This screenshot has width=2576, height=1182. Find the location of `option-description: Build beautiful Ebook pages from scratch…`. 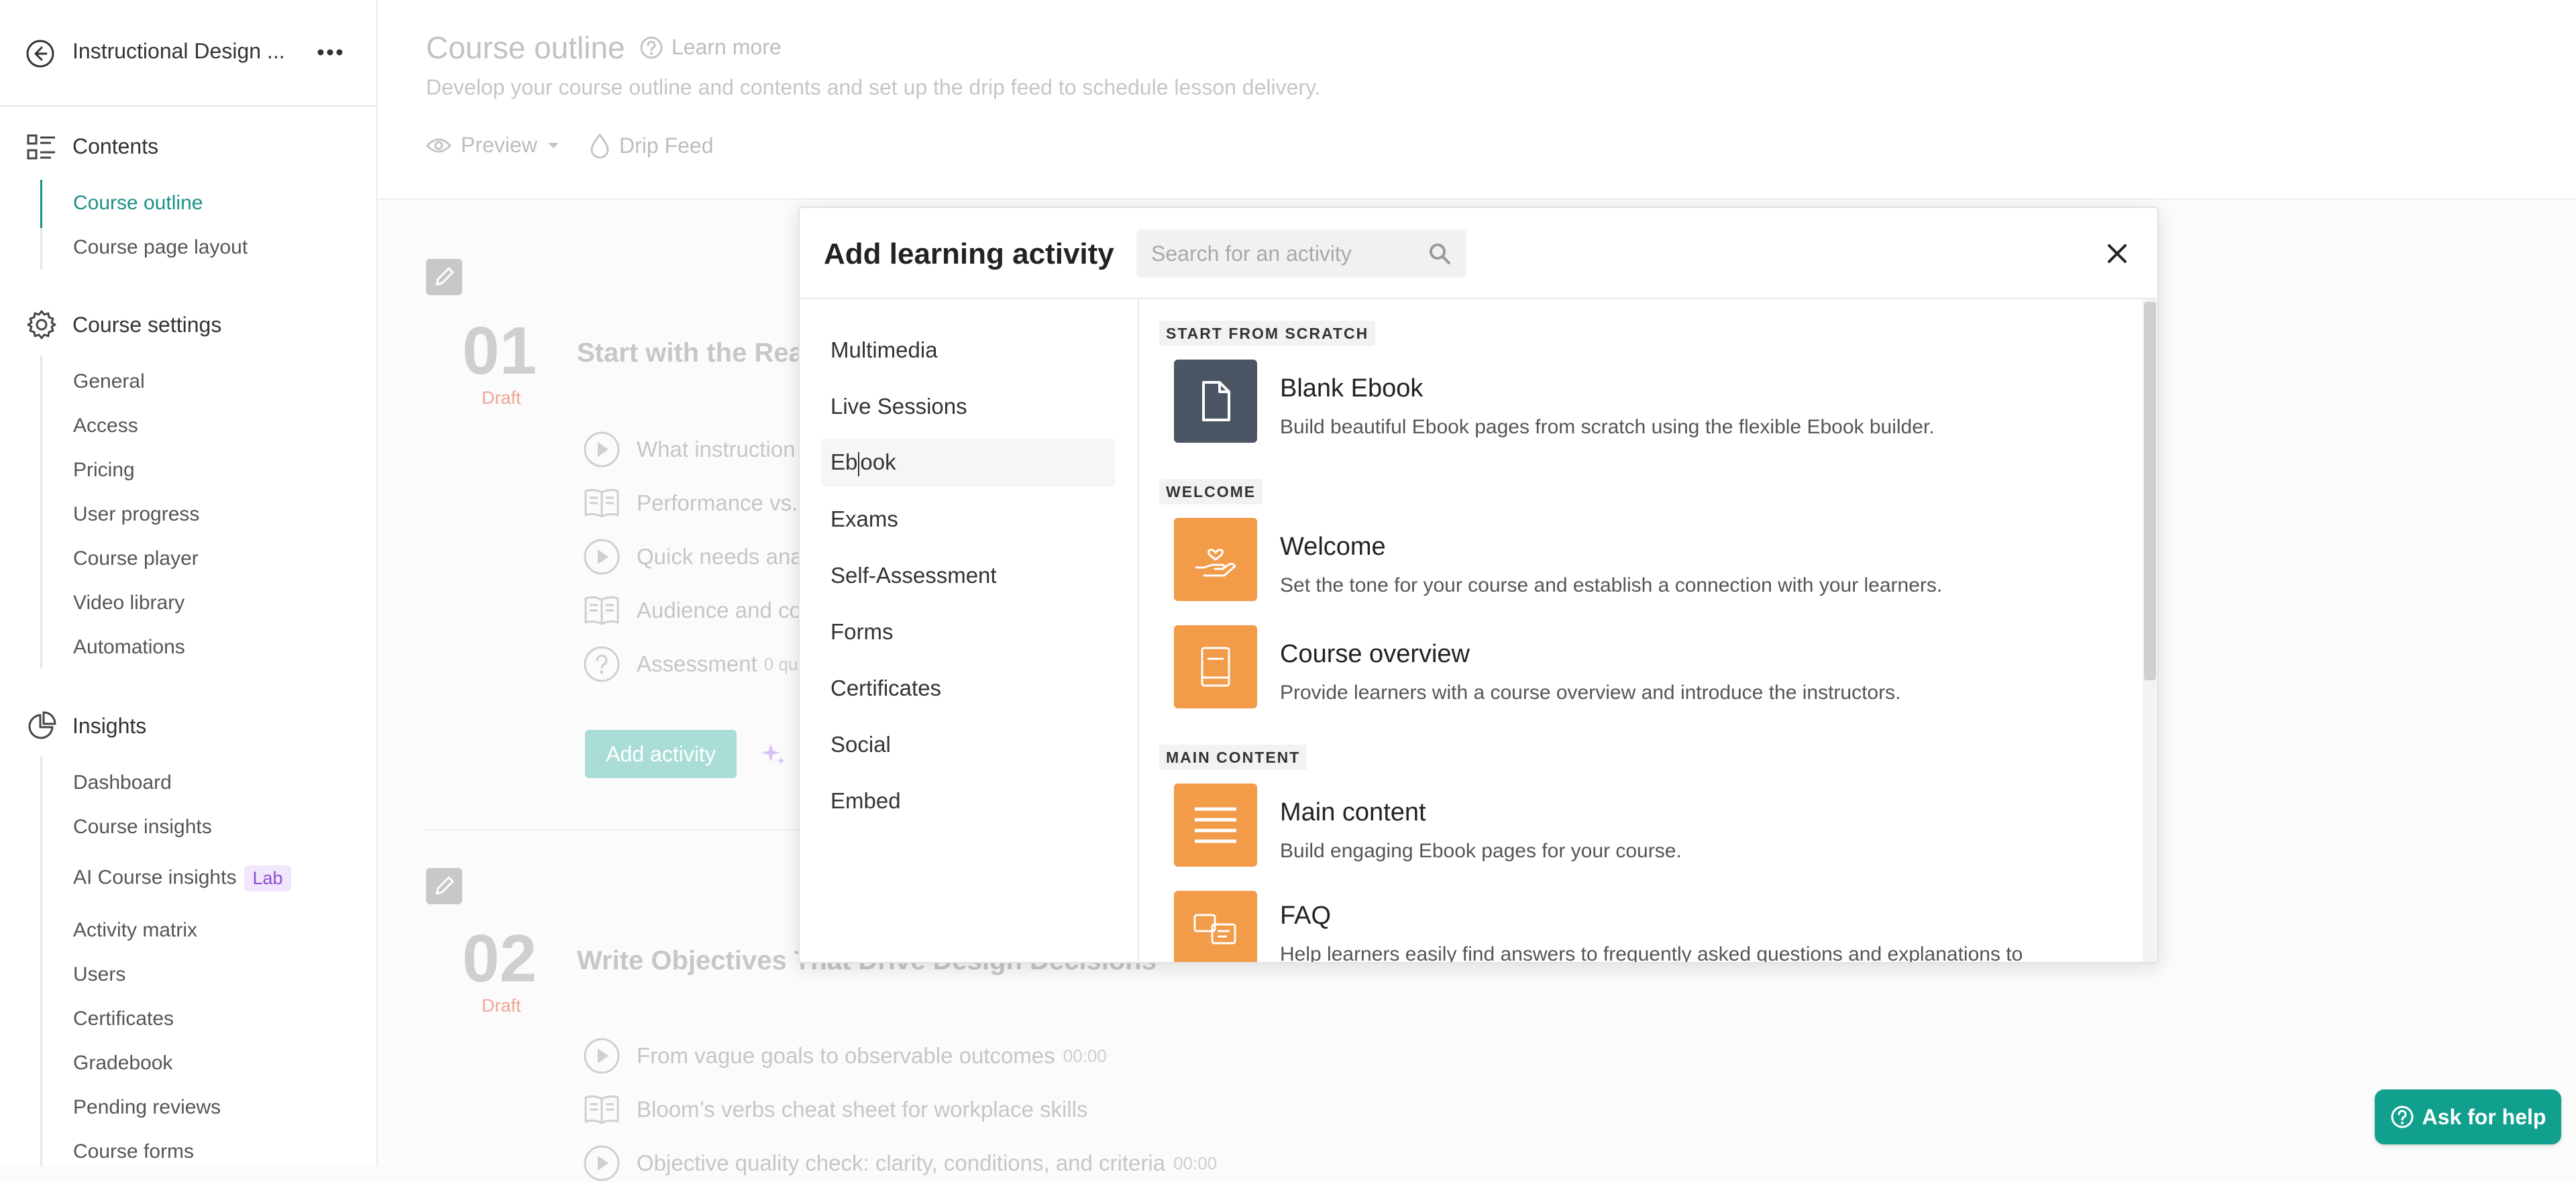

option-description: Build beautiful Ebook pages from scratch… is located at coordinates (1607, 427).